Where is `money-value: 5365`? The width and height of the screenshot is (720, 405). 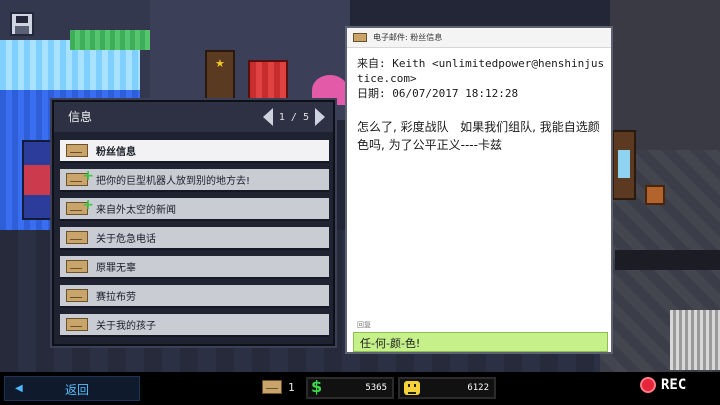
money-value: 5365 is located at coordinates (376, 388).